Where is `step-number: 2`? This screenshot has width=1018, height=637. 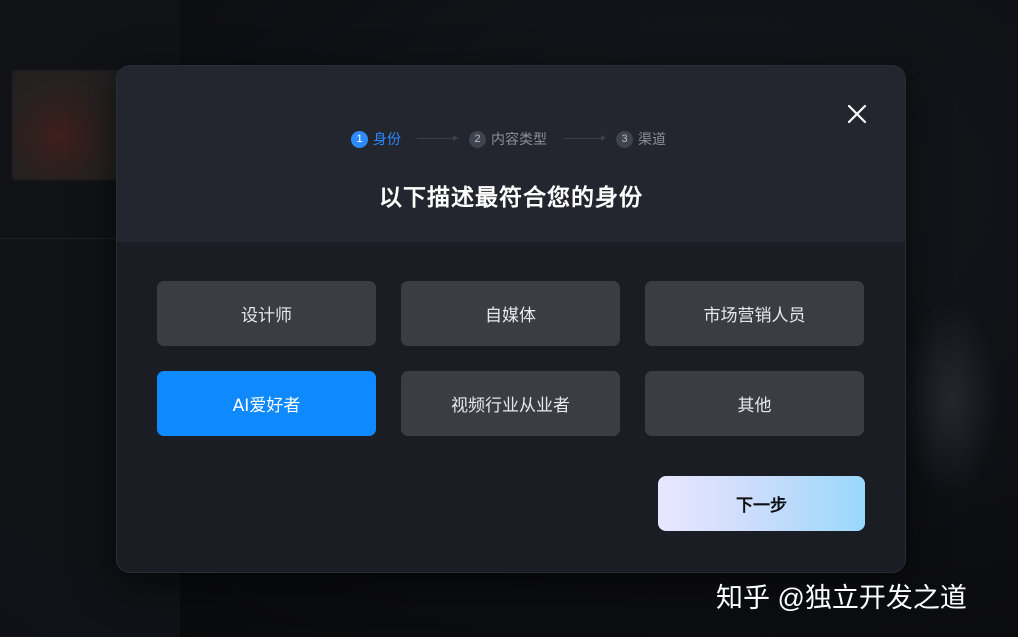 step-number: 2 is located at coordinates (477, 139).